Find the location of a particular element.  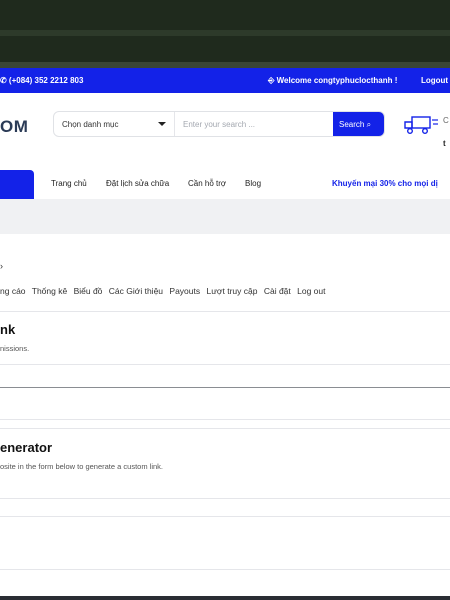

nav-item-booking: Đặt lịch sửa chữa is located at coordinates (137, 183).